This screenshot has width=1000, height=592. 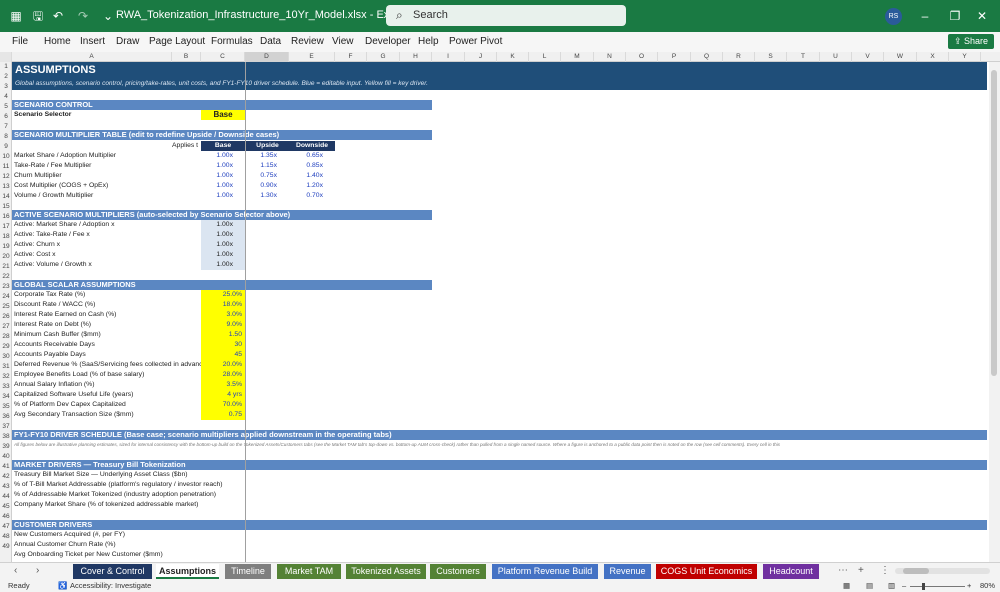 What do you see at coordinates (388, 41) in the screenshot?
I see `menu-developer: Developer` at bounding box center [388, 41].